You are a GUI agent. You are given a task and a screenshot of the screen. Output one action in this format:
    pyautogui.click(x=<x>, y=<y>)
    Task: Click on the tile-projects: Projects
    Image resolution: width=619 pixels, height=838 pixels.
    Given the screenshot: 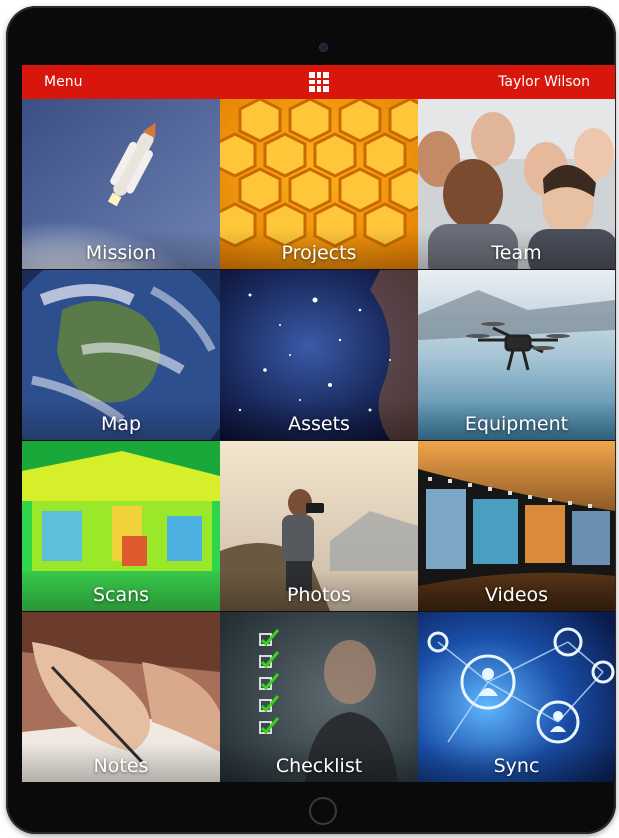 What is the action you would take?
    pyautogui.click(x=319, y=184)
    